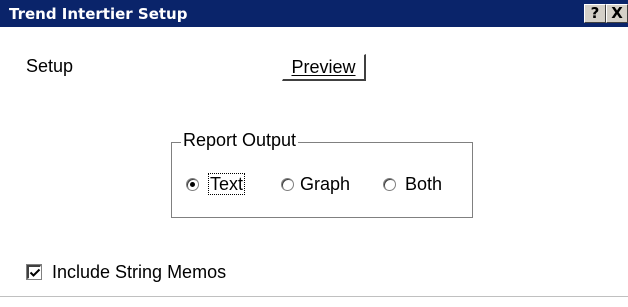 This screenshot has width=628, height=307. I want to click on radio-text-label: Text, so click(226, 184).